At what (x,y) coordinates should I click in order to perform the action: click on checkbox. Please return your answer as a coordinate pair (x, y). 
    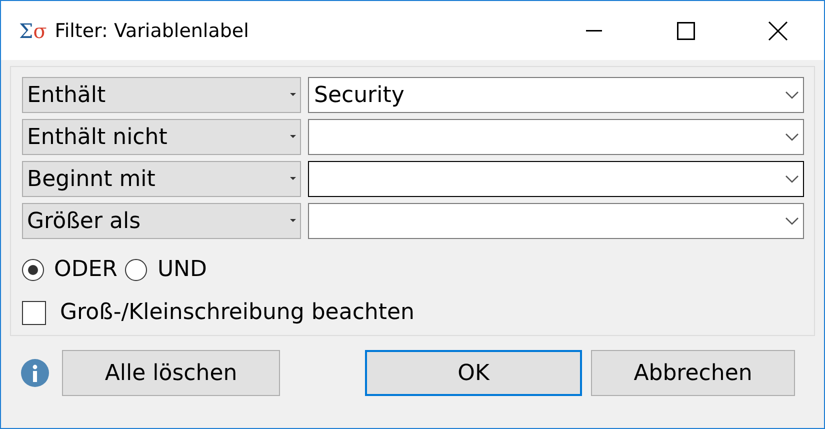
    Looking at the image, I should click on (34, 312).